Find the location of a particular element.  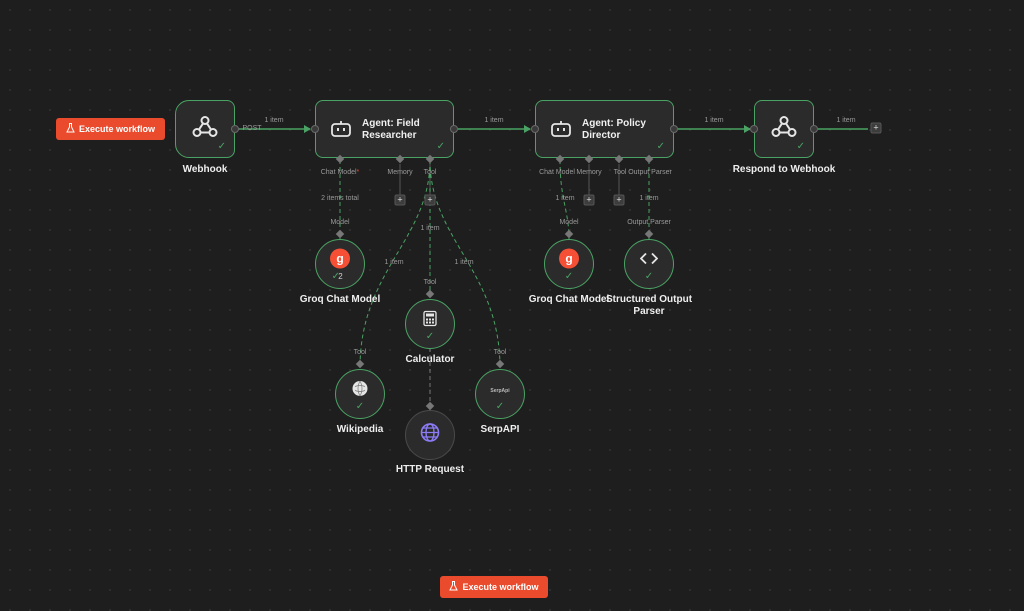

port-label-output-parser: Output Parser is located at coordinates (650, 172).